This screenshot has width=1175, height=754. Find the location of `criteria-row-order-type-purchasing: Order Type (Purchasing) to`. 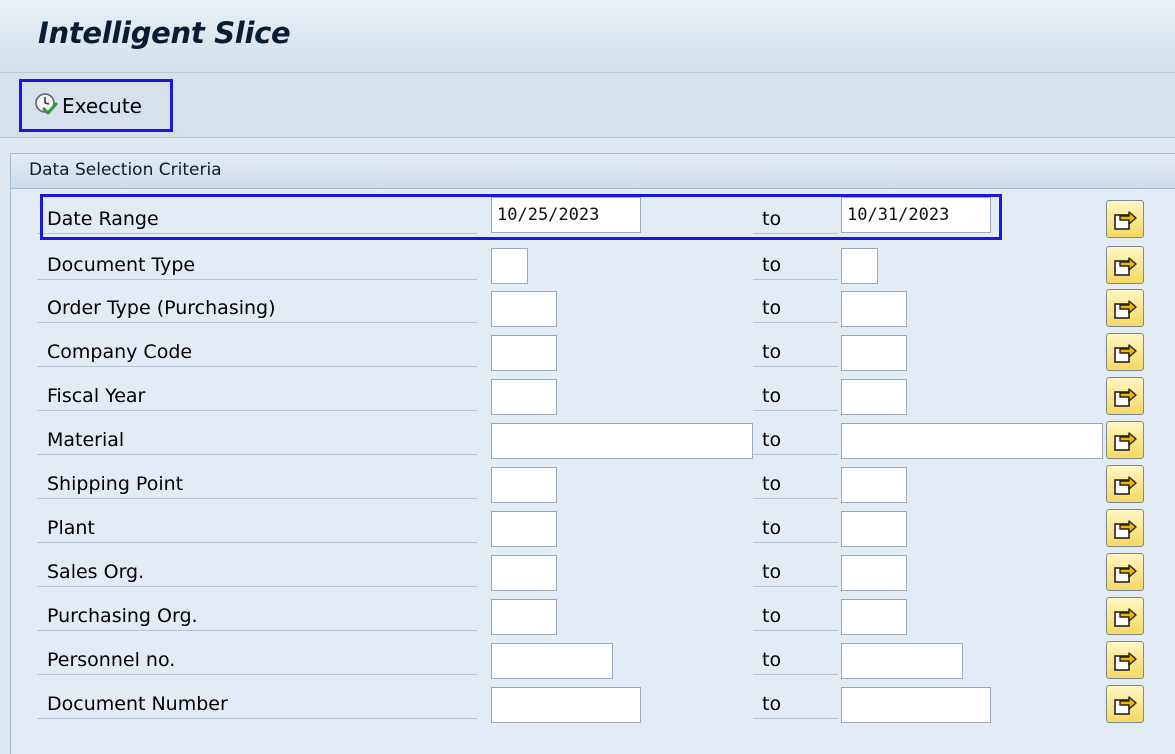

criteria-row-order-type-purchasing: Order Type (Purchasing) to is located at coordinates (593, 313).